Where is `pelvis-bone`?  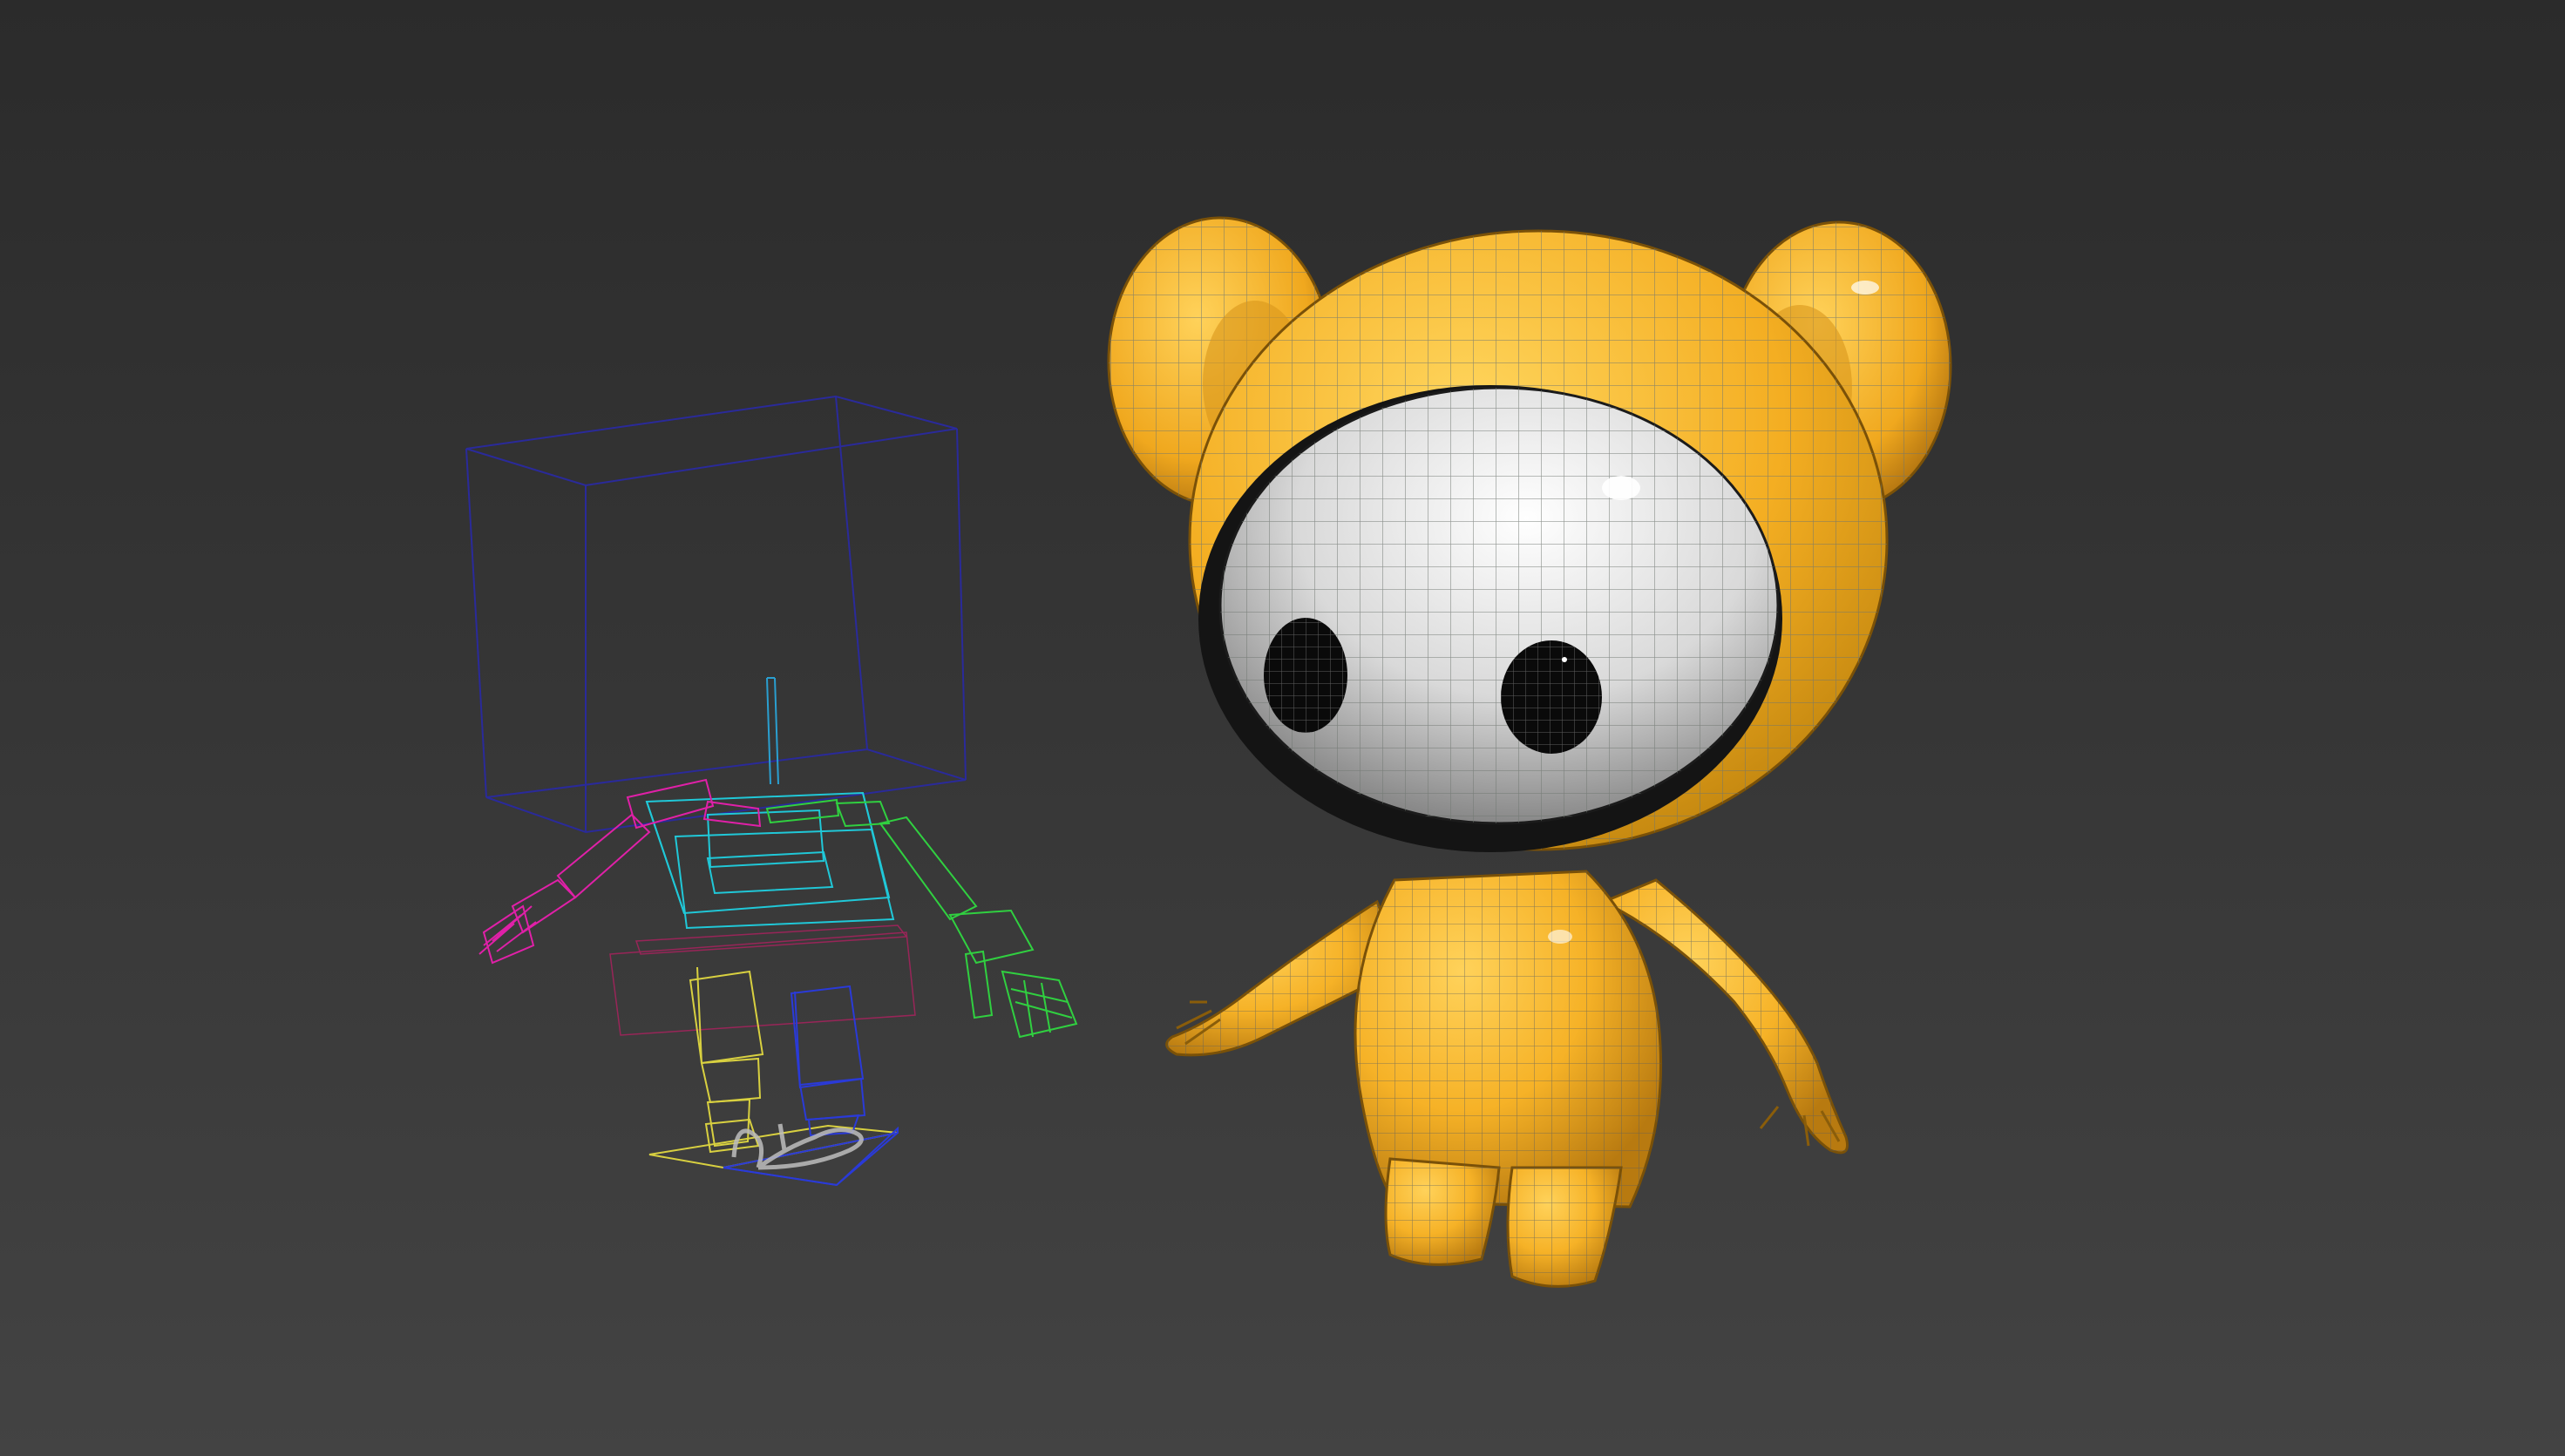
pelvis-bone is located at coordinates (770, 860).